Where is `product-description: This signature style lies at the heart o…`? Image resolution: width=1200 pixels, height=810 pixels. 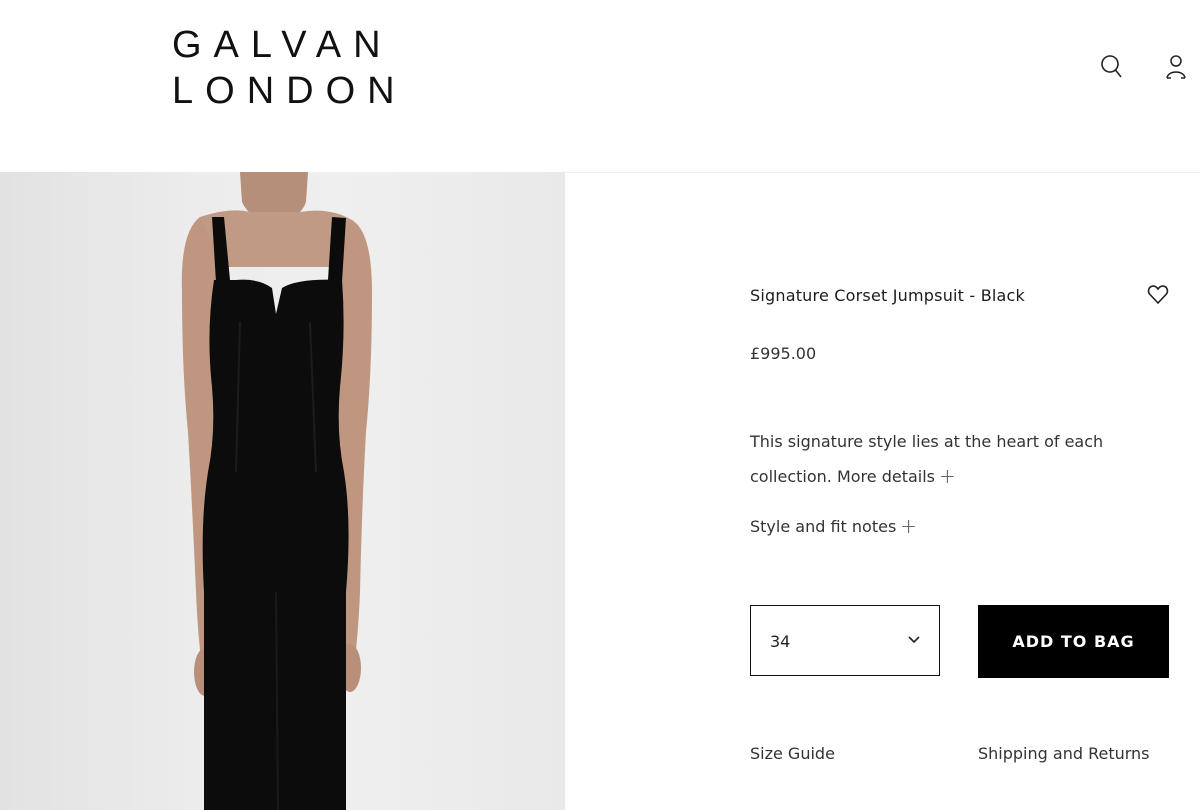 product-description: This signature style lies at the heart o… is located at coordinates (940, 459).